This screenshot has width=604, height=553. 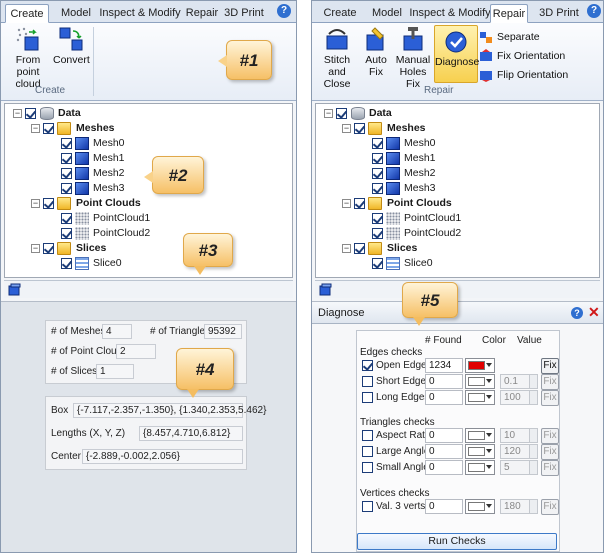 I want to click on checkbox-point-clouds, so click(x=48, y=203).